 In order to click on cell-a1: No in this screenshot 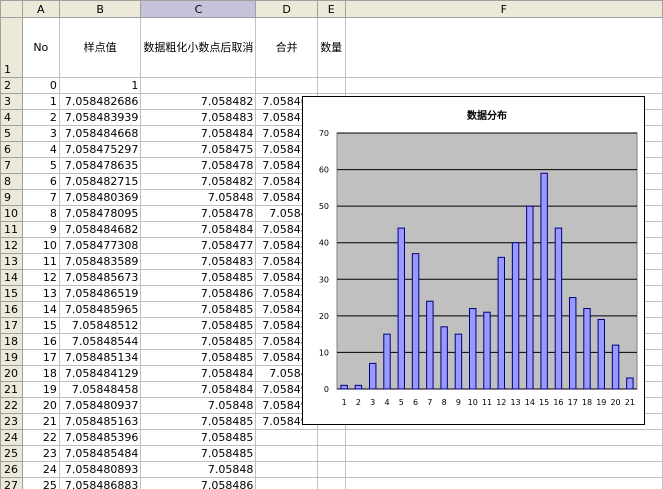, I will do `click(40, 47)`.